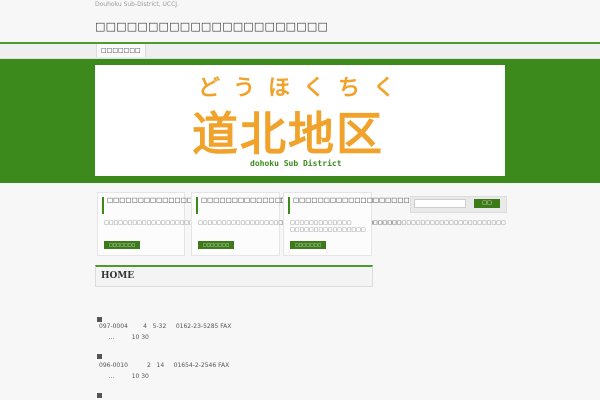 The width and height of the screenshot is (600, 400). Describe the element at coordinates (287, 200) in the screenshot. I see `card-title: □□□□□□□□□□□□□□□□□□□□□□□□□□□□` at that location.